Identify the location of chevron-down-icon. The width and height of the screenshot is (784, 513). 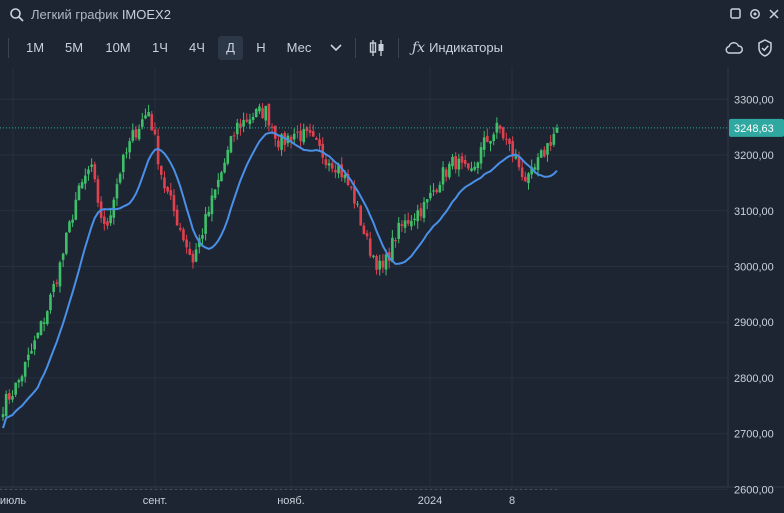
(336, 48).